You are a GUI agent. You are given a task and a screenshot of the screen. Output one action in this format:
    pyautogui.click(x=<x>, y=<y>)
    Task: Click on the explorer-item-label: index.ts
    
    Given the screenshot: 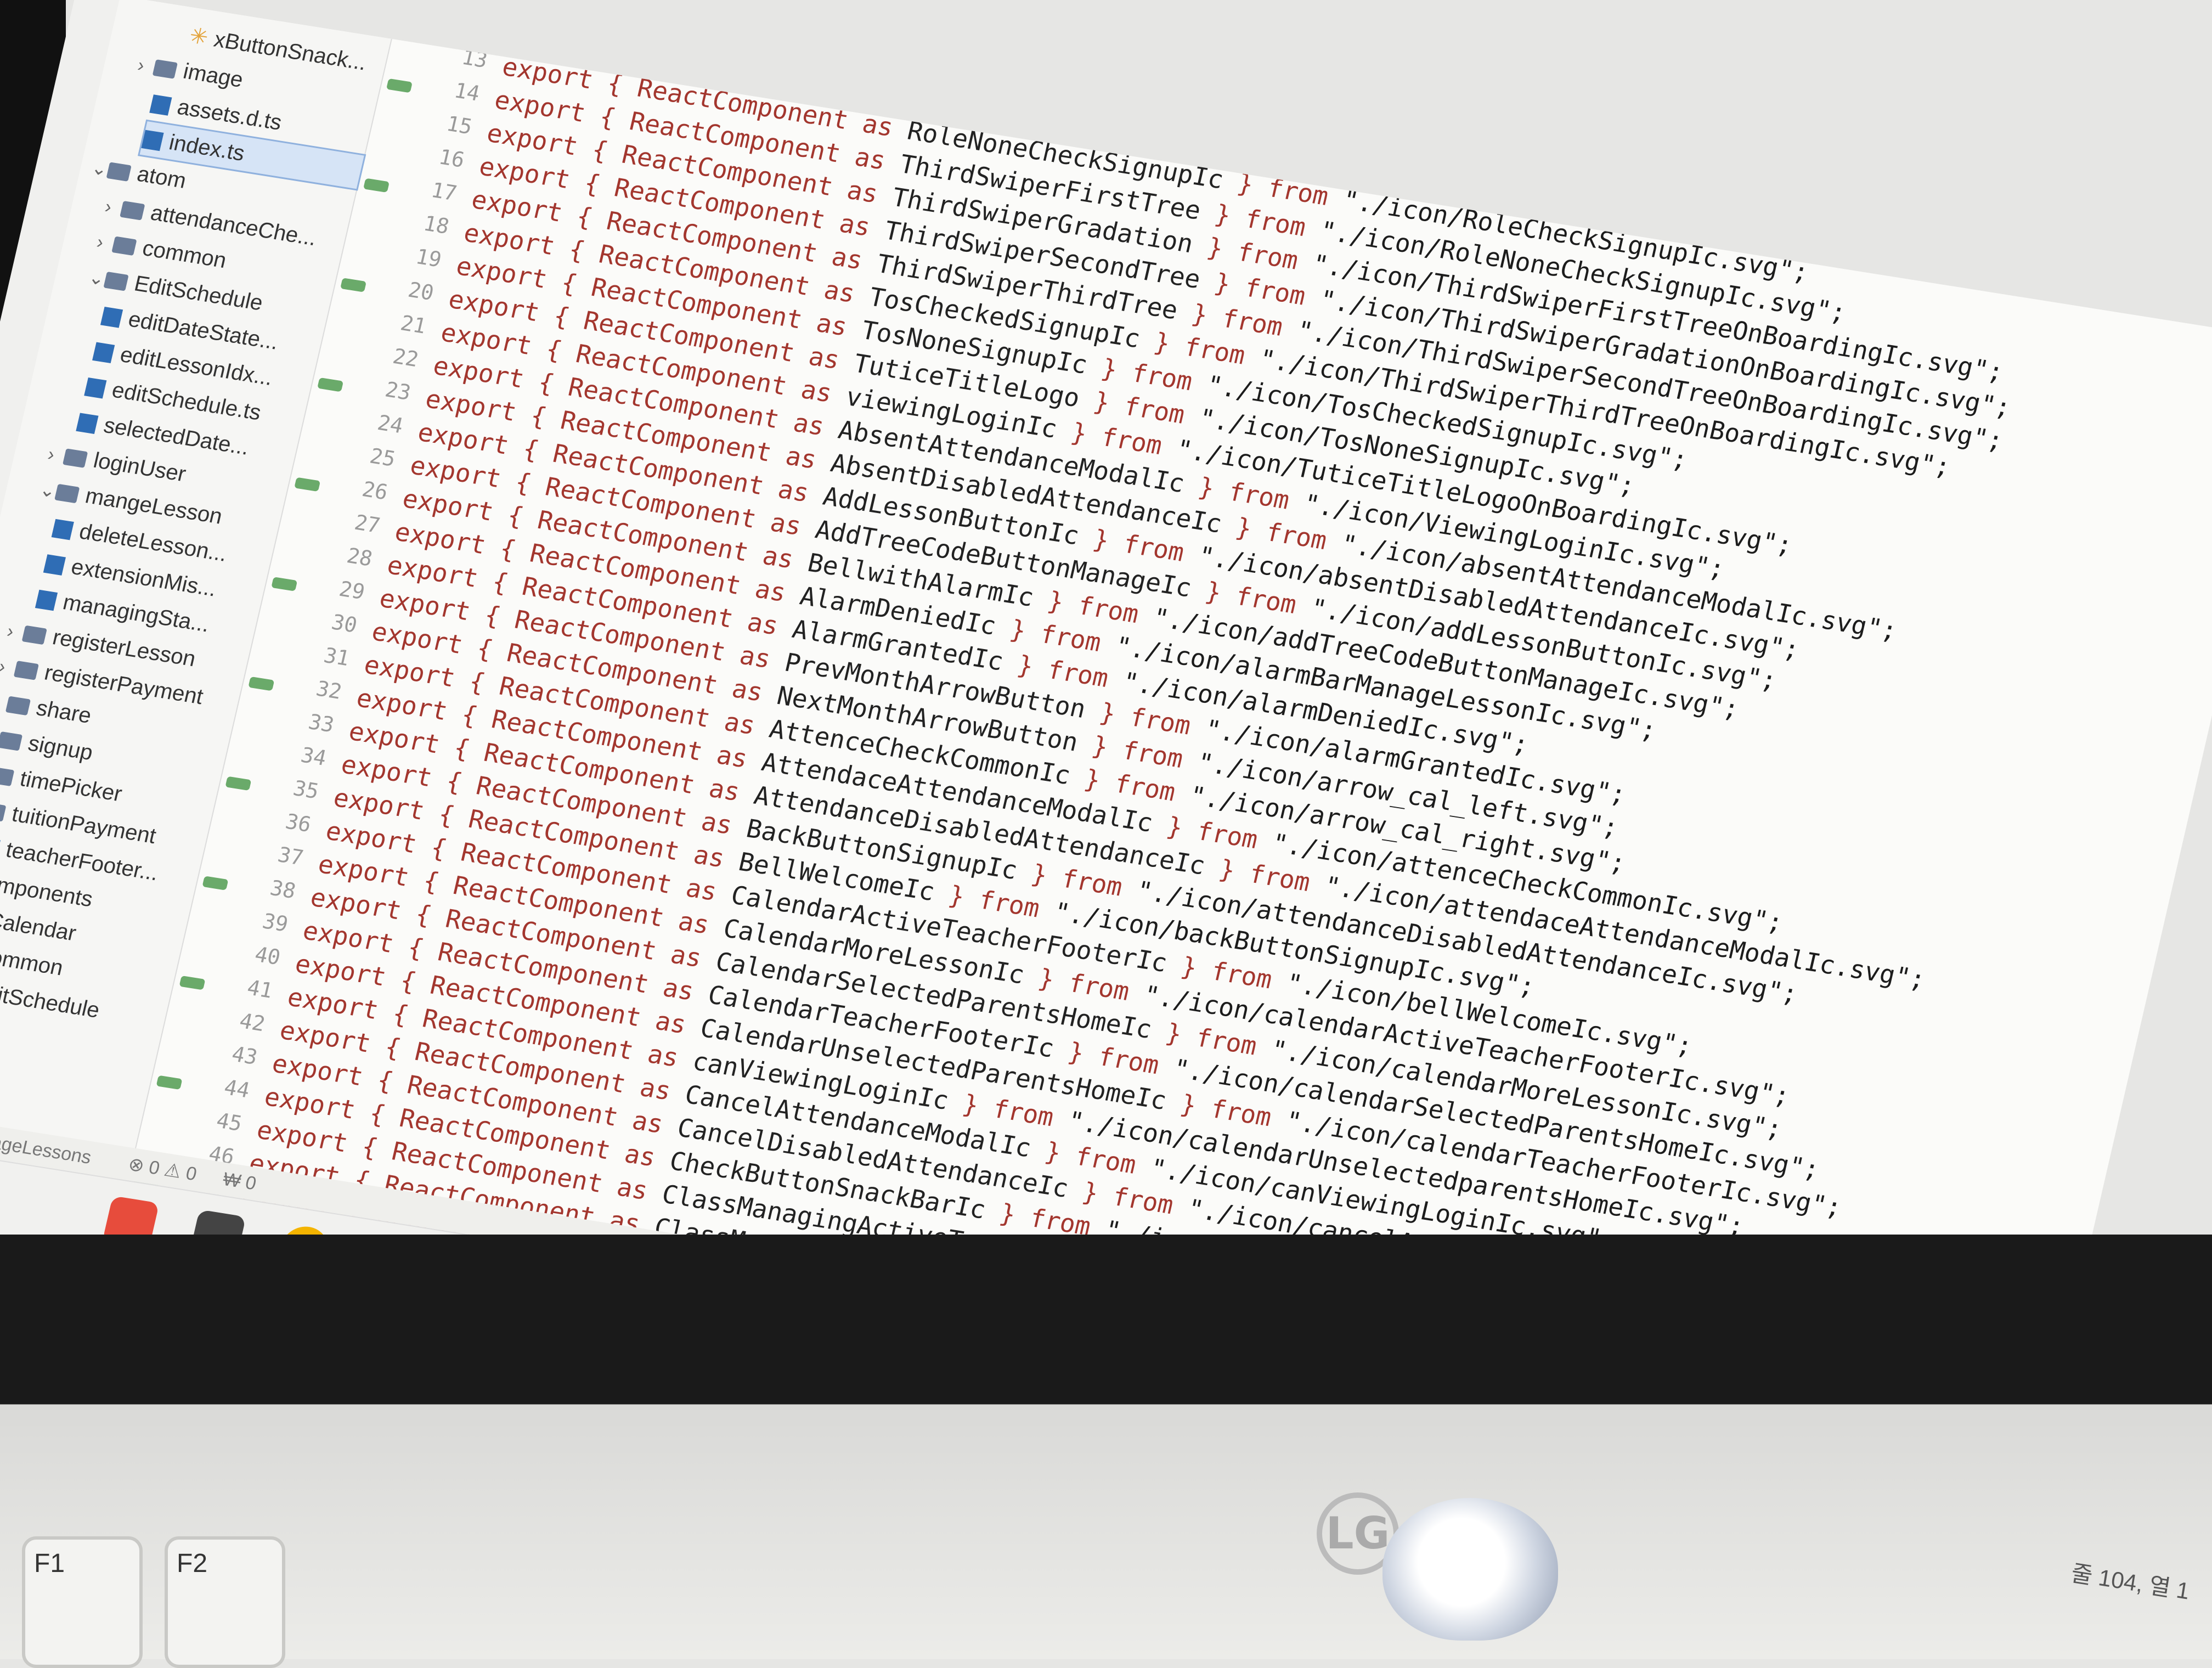 What is the action you would take?
    pyautogui.click(x=207, y=148)
    